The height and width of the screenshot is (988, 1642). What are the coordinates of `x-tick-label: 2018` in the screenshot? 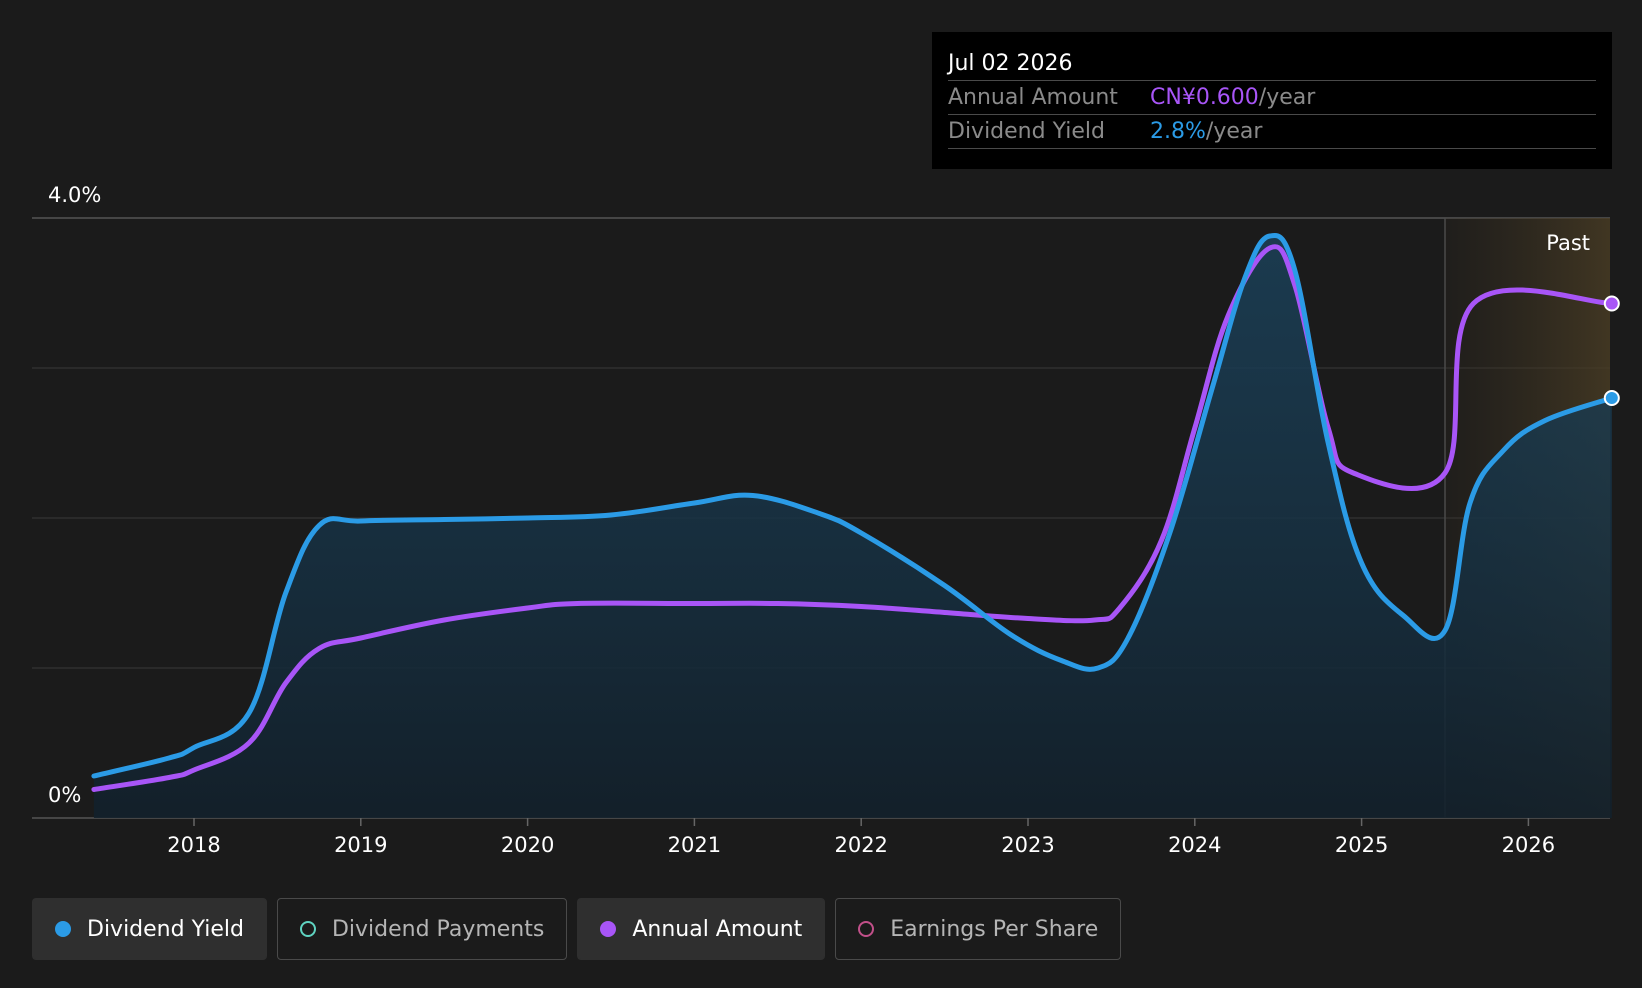 It's located at (193, 845).